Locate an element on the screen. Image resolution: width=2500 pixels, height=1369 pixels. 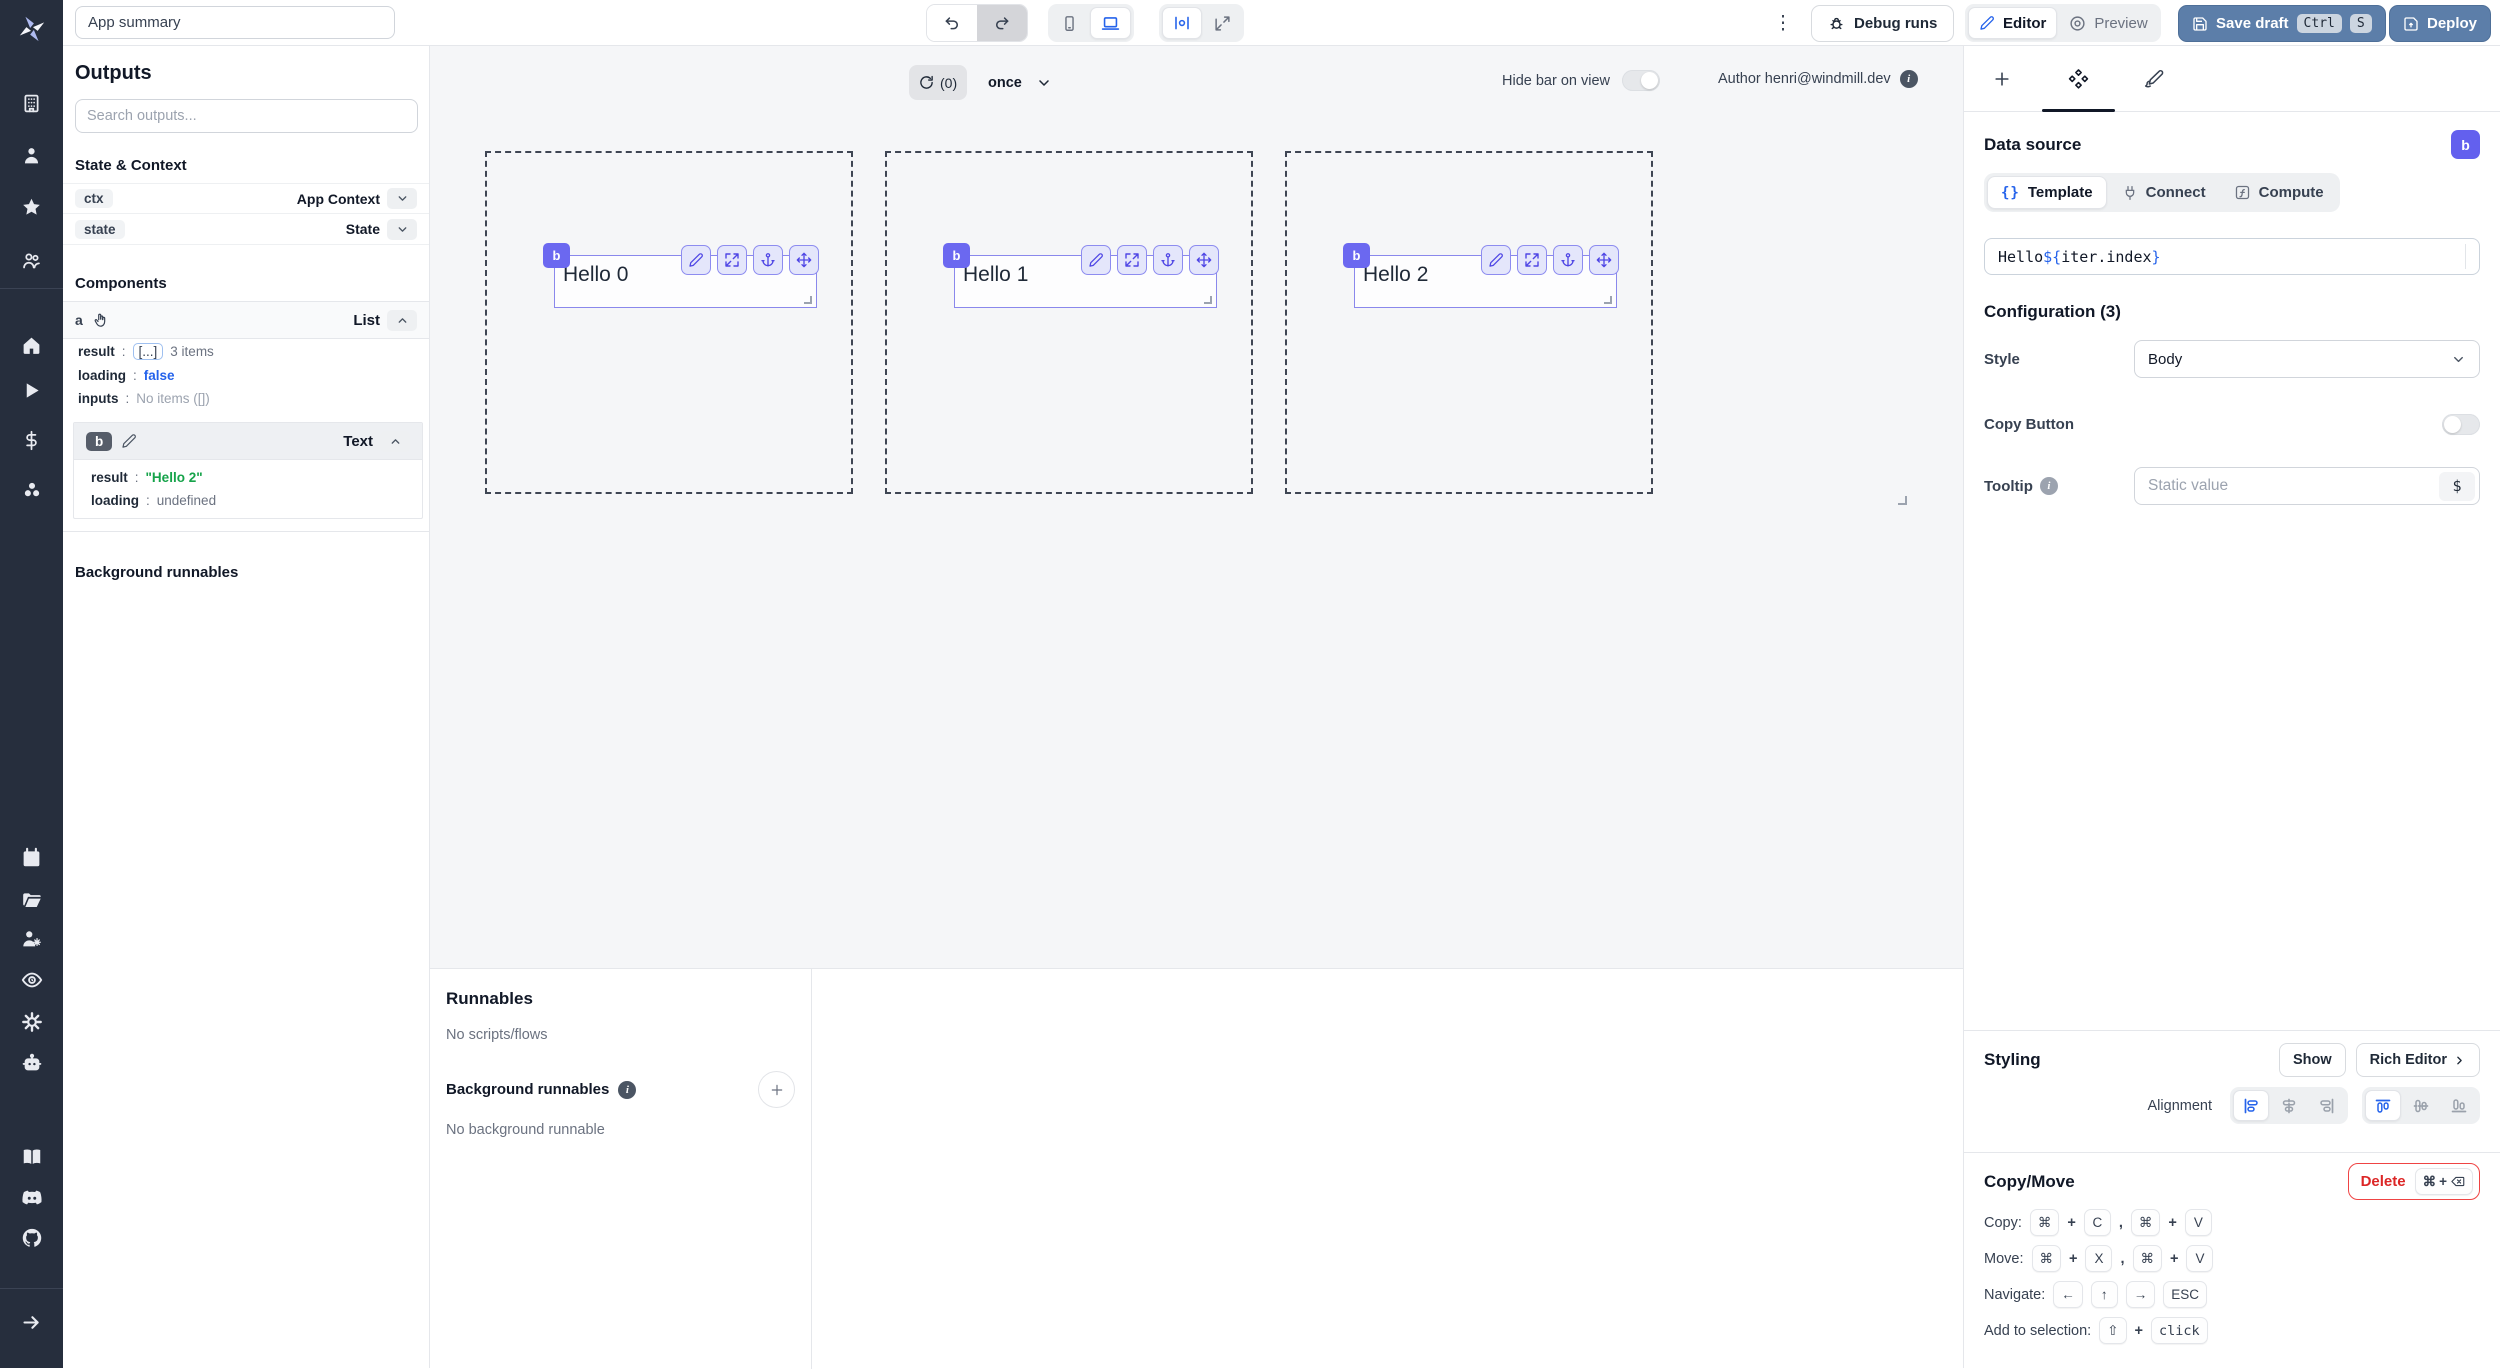
copy-move-section: Copy/Move Delete ⌘+ Copy: ⌘ + C , ⌘ + V is located at coordinates (2232, 1260).